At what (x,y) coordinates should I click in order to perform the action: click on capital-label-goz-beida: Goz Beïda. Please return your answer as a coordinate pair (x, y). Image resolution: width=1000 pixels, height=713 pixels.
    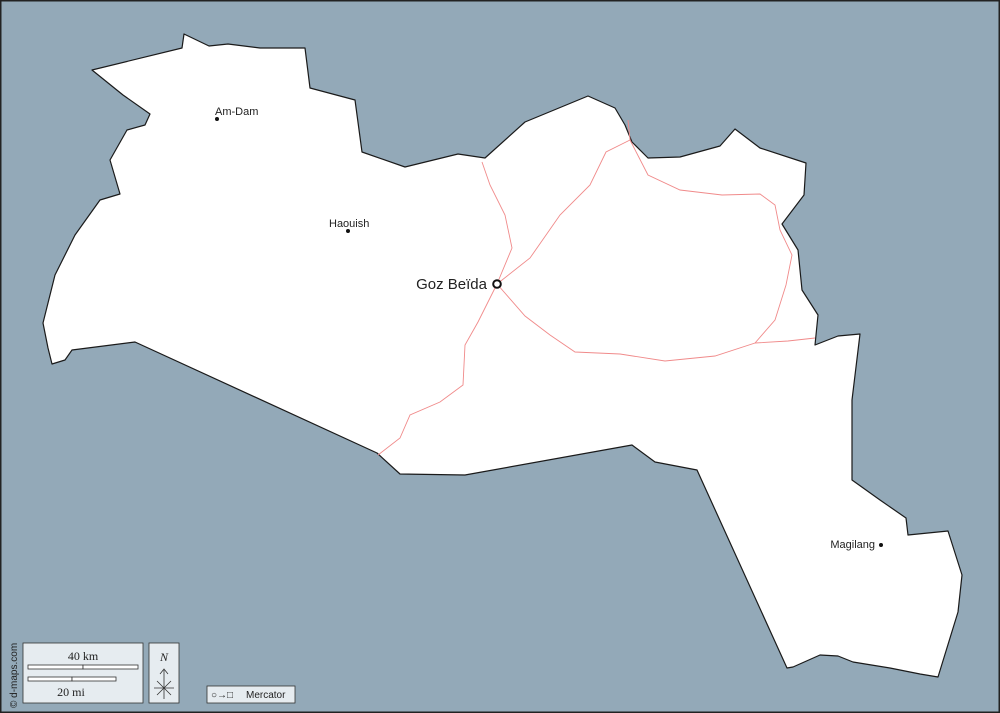
    Looking at the image, I should click on (452, 284).